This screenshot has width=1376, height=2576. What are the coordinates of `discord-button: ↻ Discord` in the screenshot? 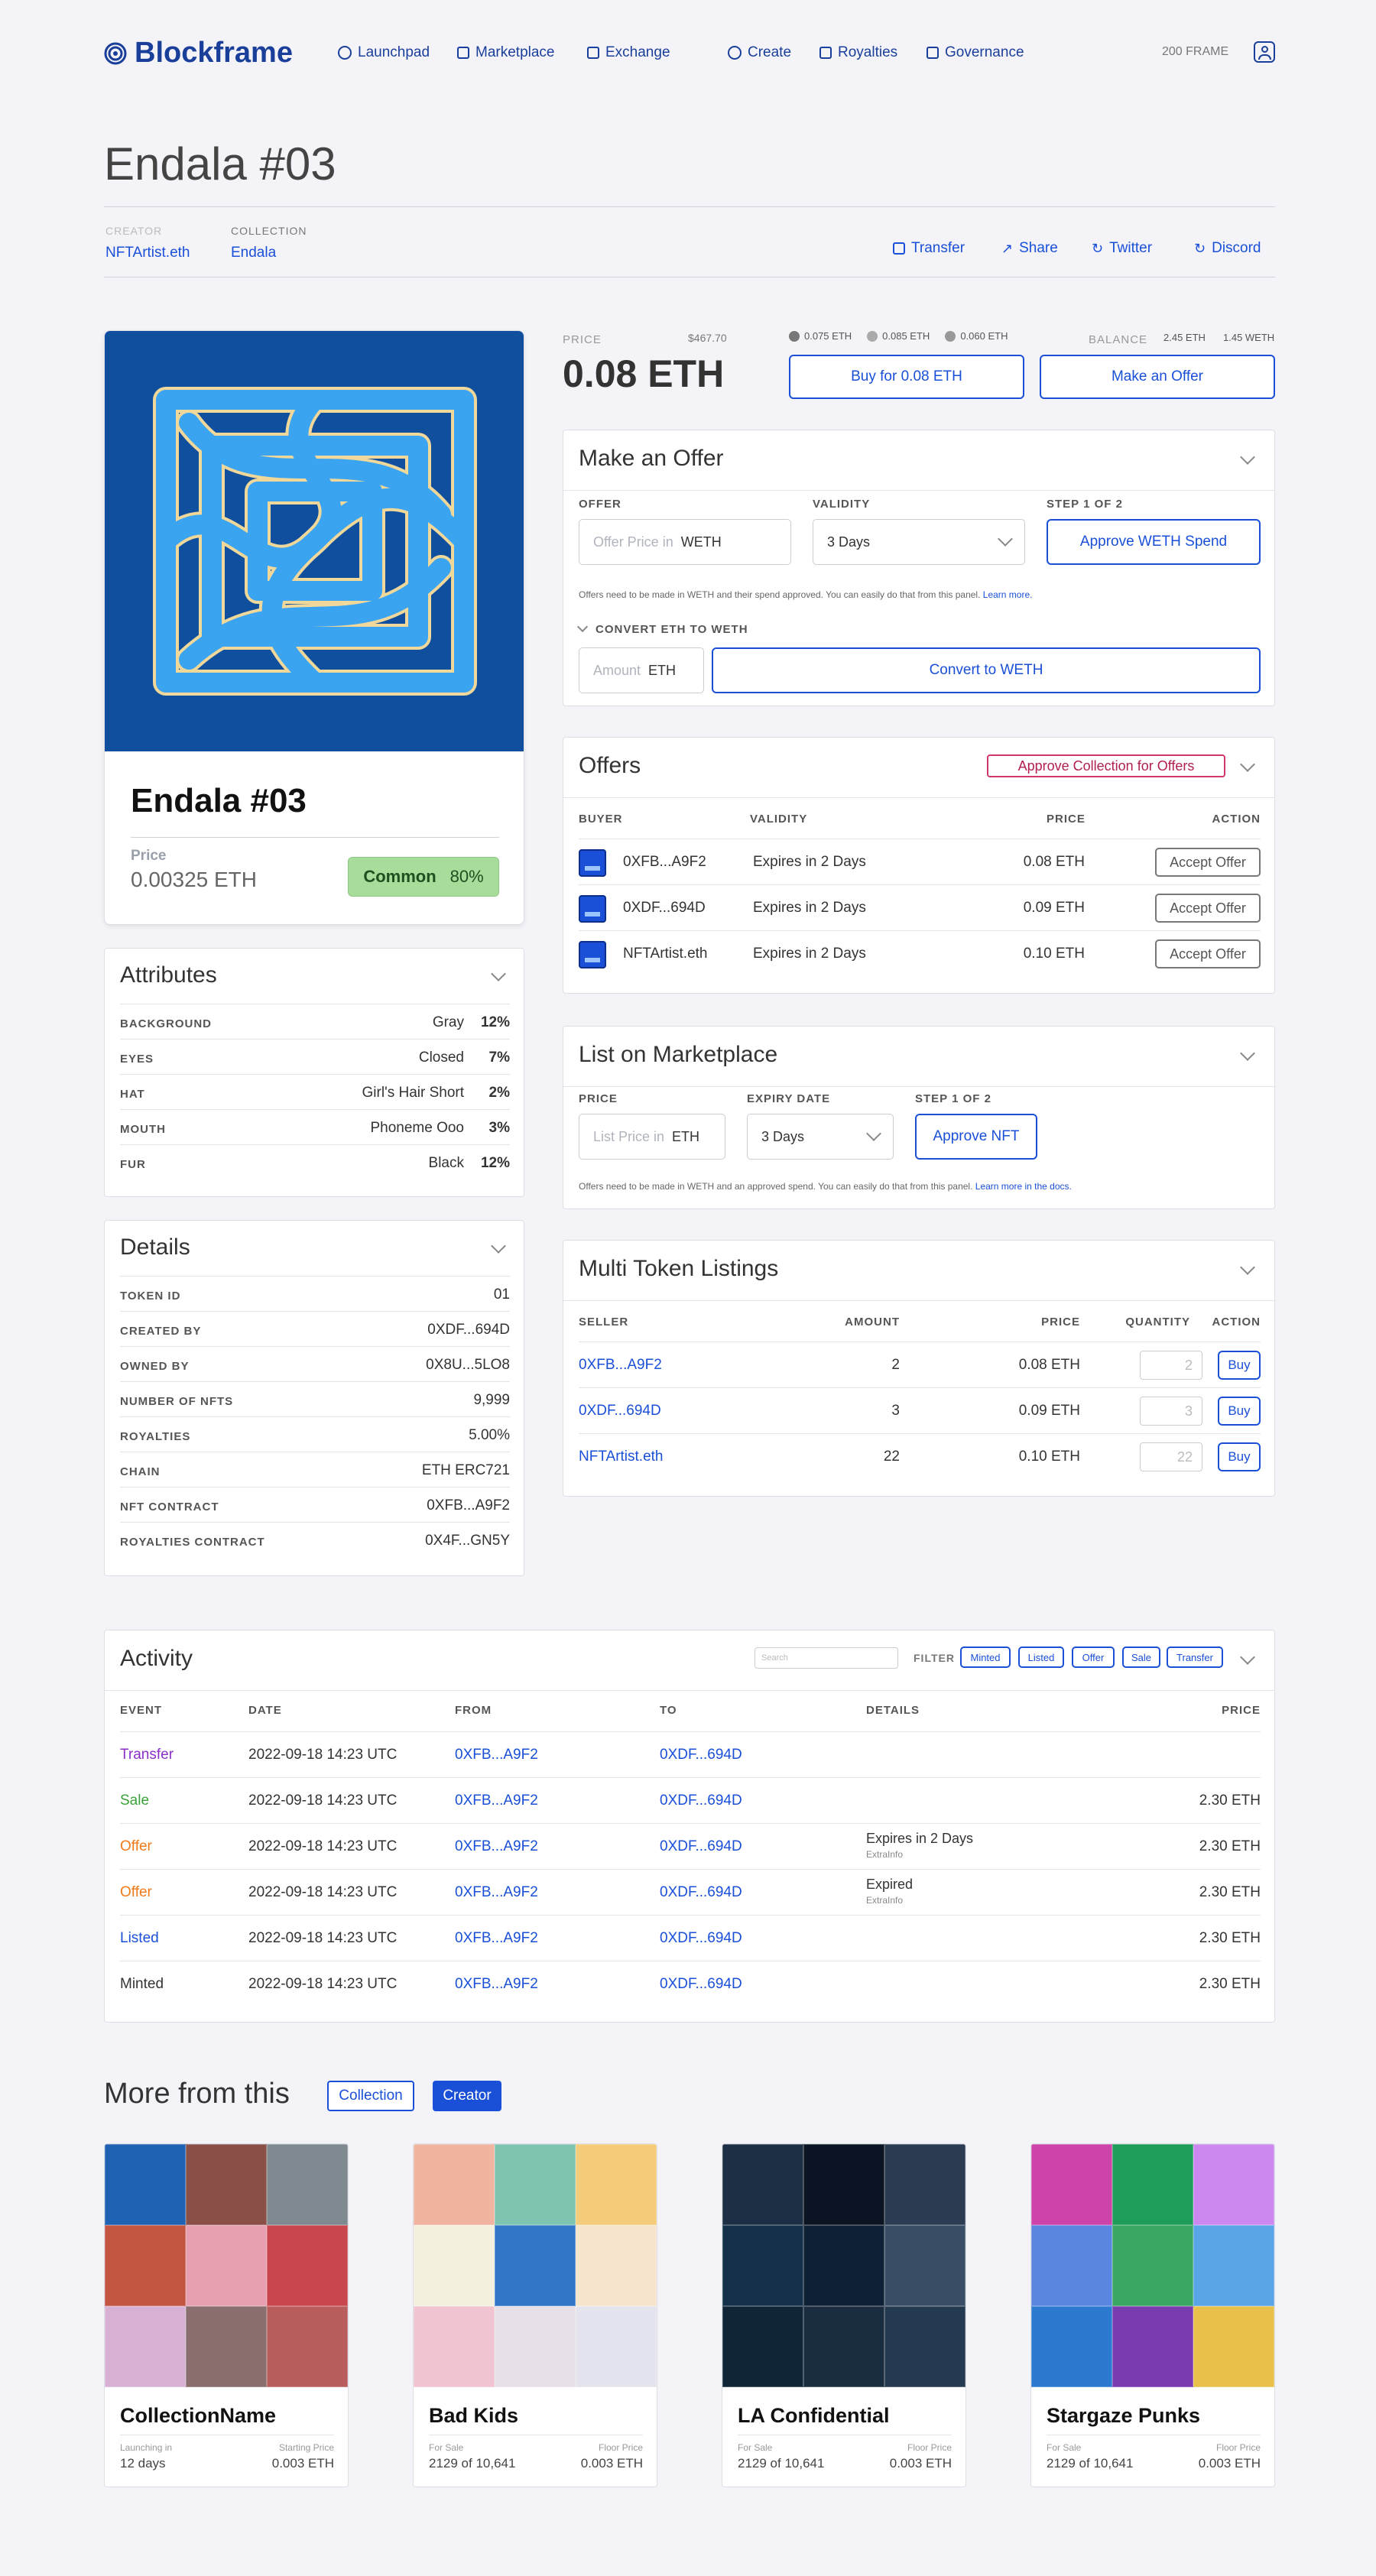 It's located at (1228, 249).